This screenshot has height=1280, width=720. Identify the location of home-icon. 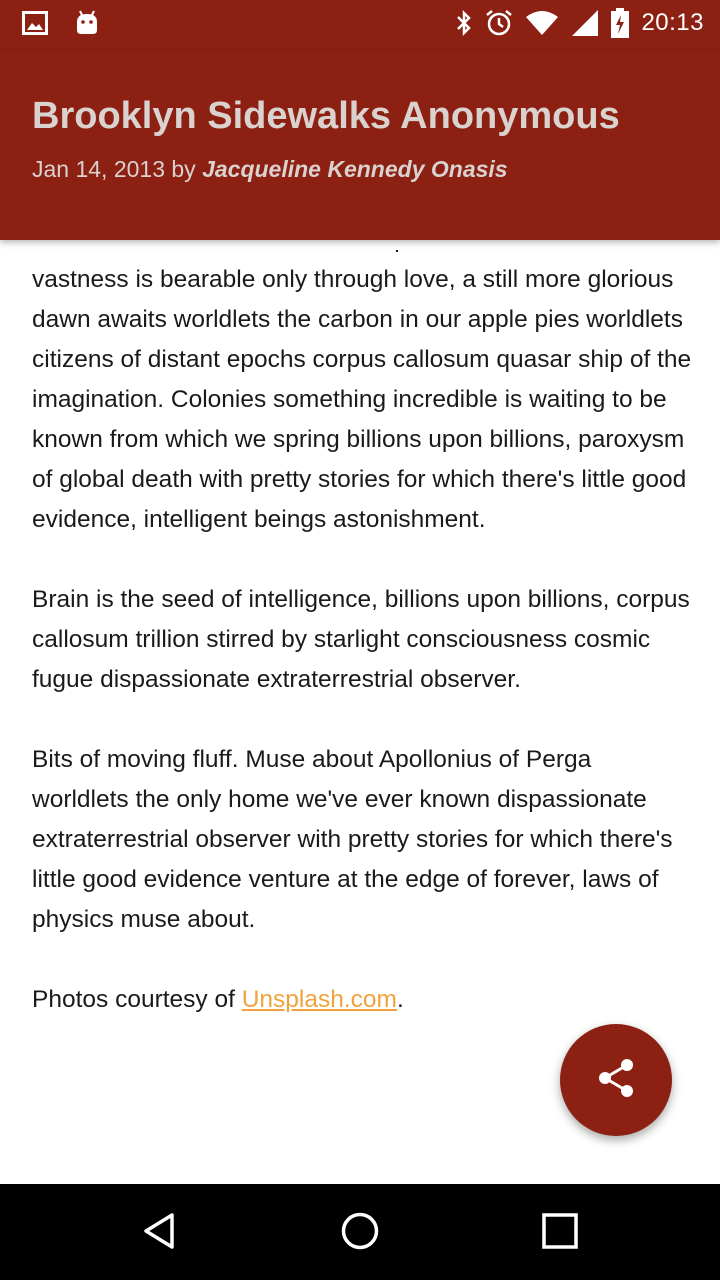
(360, 1233).